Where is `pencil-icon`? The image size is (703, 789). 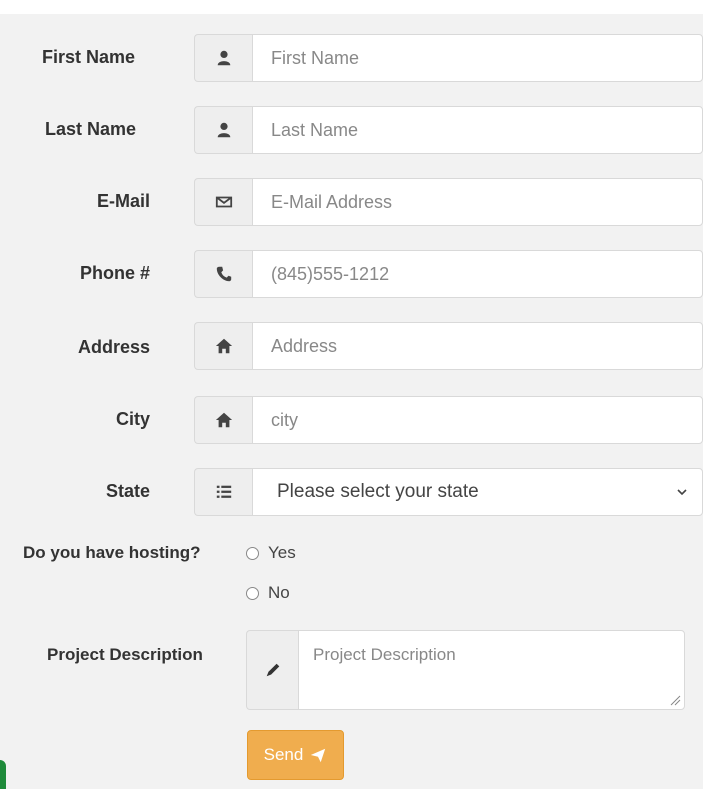 pencil-icon is located at coordinates (272, 670).